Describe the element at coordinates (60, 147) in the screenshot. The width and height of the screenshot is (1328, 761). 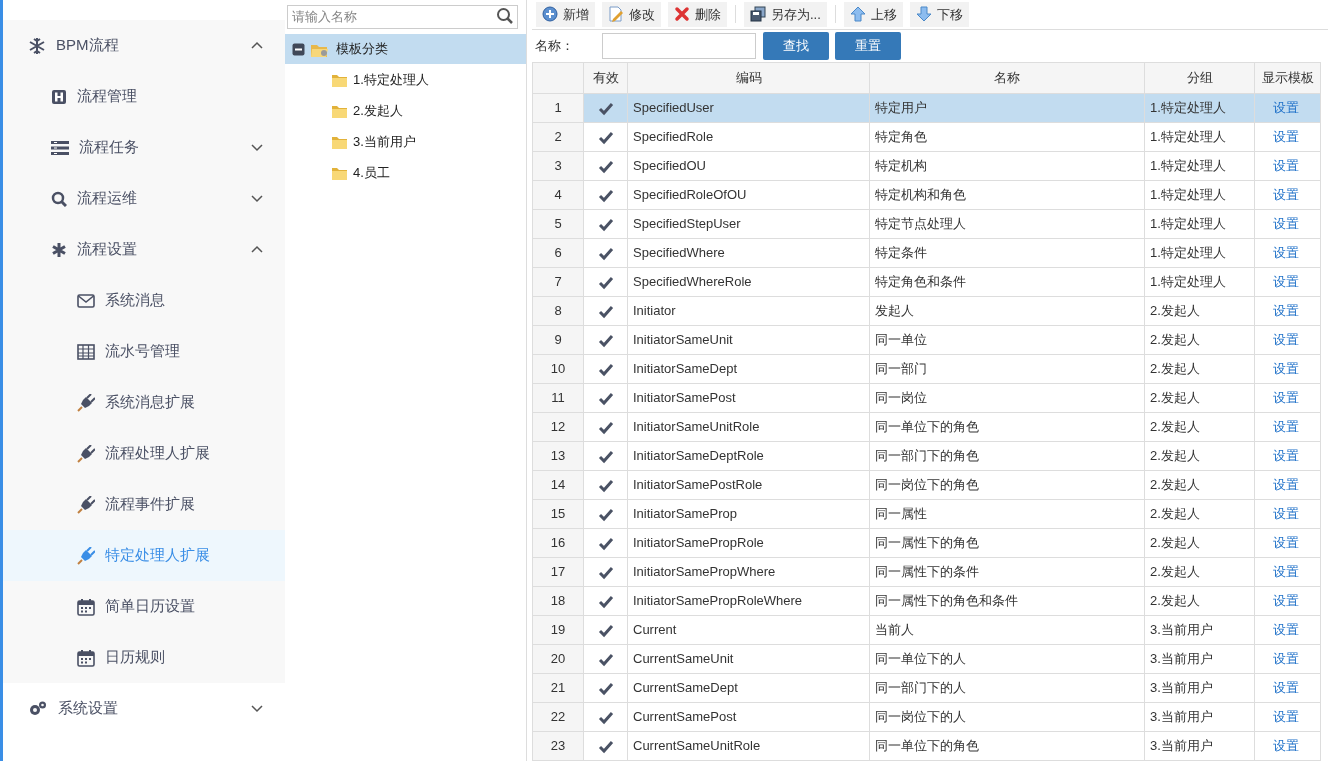
I see `list-icon` at that location.